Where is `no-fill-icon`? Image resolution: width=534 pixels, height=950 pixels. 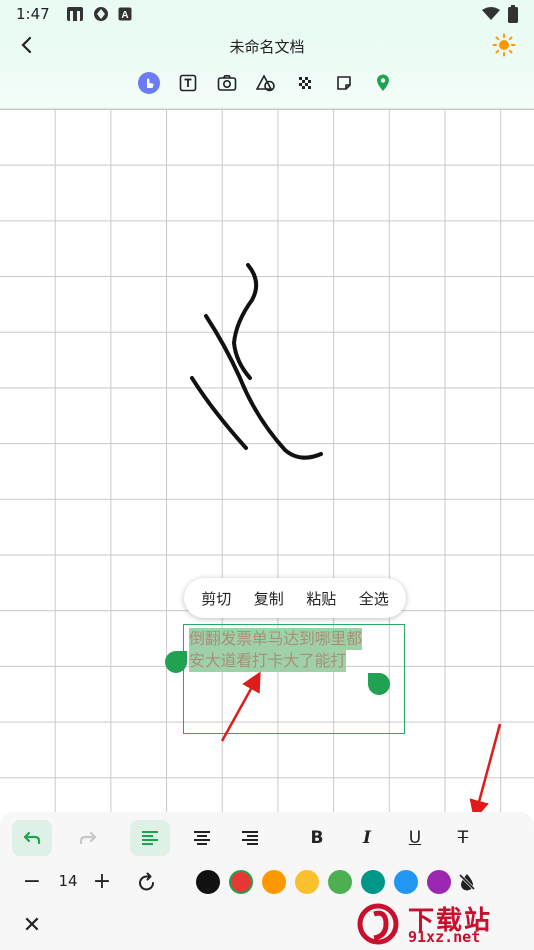 no-fill-icon is located at coordinates (467, 882).